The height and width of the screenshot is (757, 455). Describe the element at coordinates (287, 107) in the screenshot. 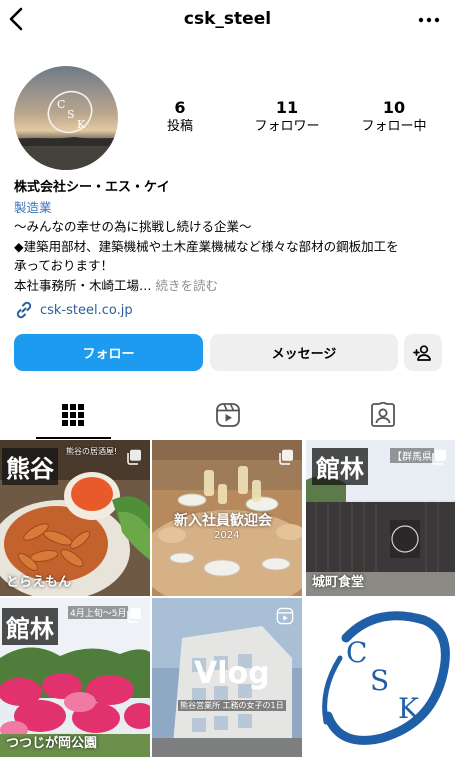

I see `followers-count-value: 11` at that location.